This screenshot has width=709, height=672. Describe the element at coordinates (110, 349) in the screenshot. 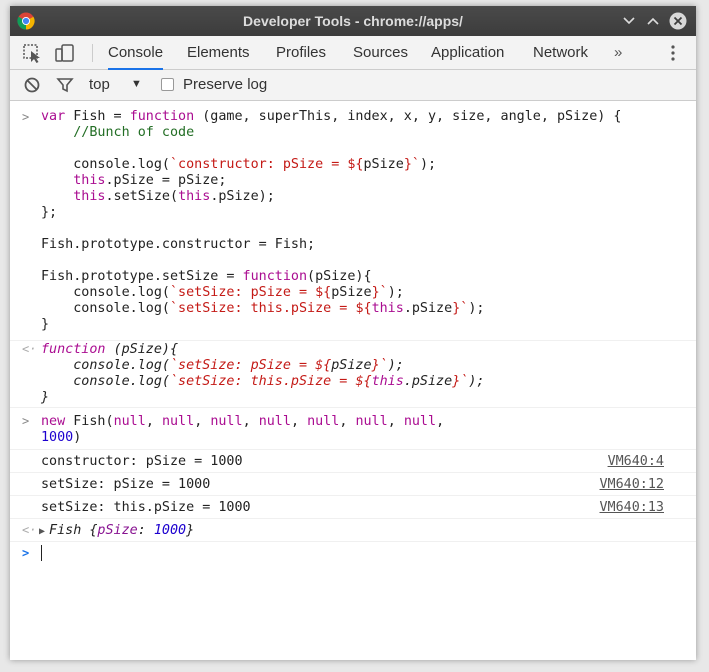

I see `code-line: function (pSize){` at that location.